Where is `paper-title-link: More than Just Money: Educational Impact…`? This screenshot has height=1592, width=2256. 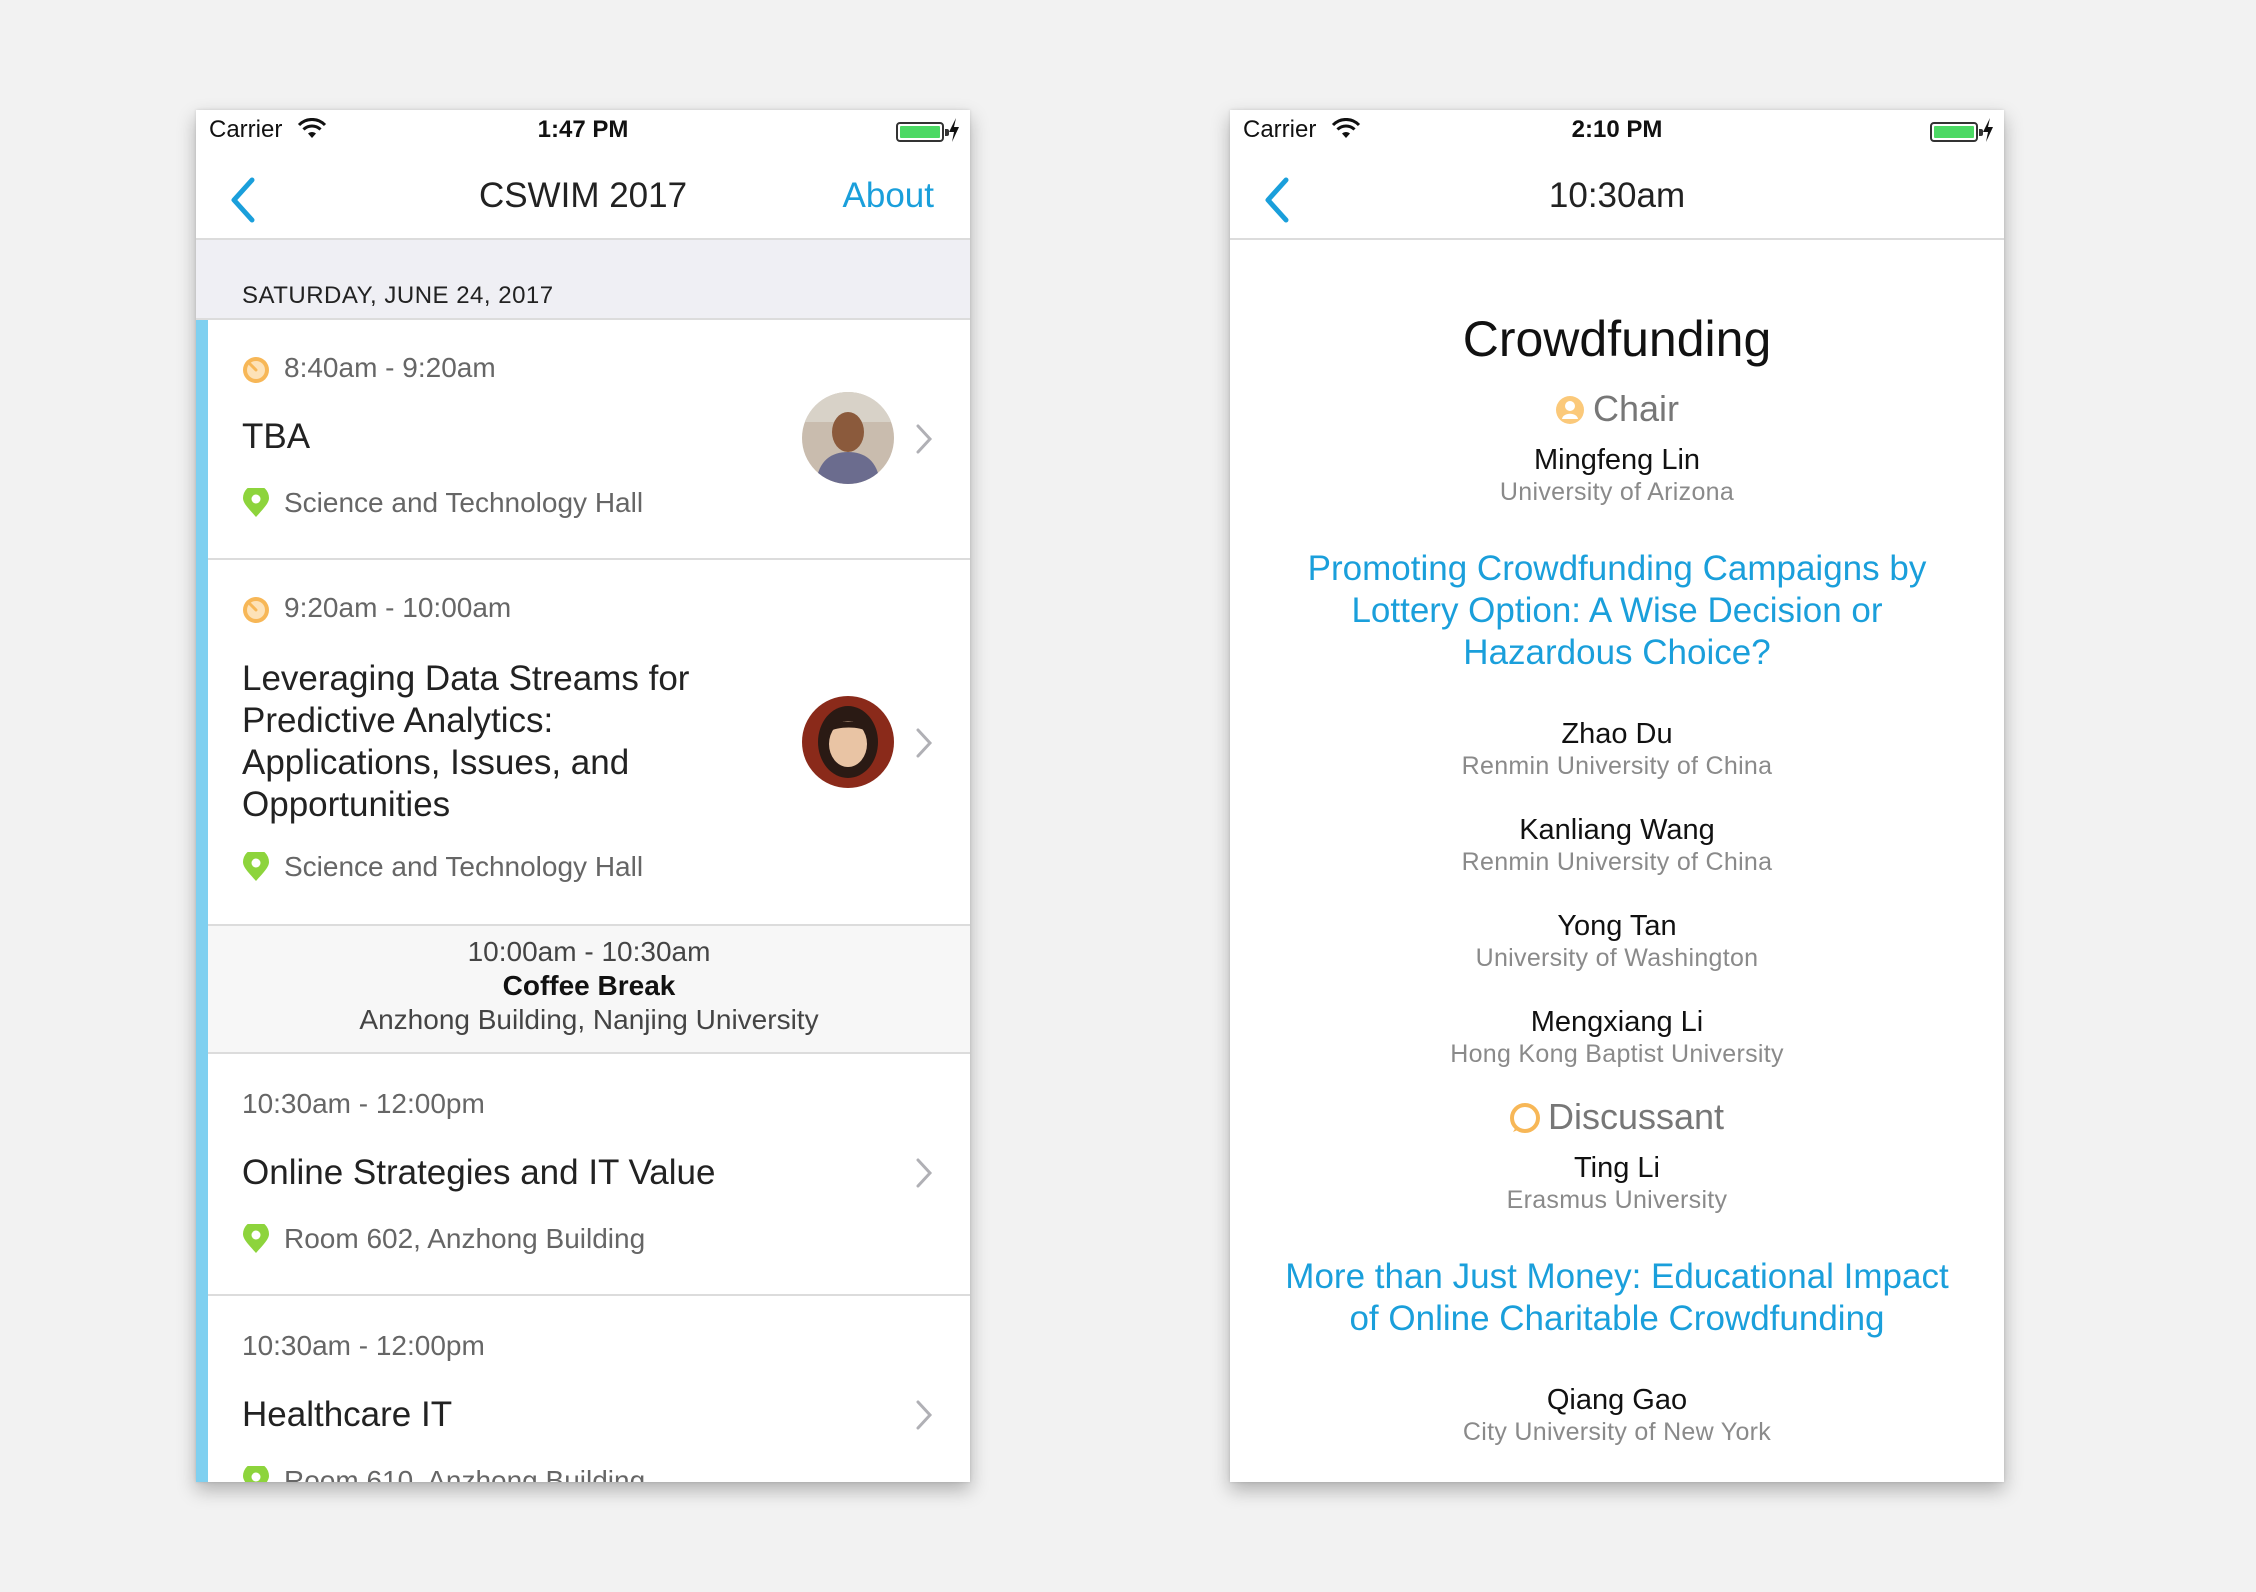
paper-title-link: More than Just Money: Educational Impact… is located at coordinates (1617, 1298).